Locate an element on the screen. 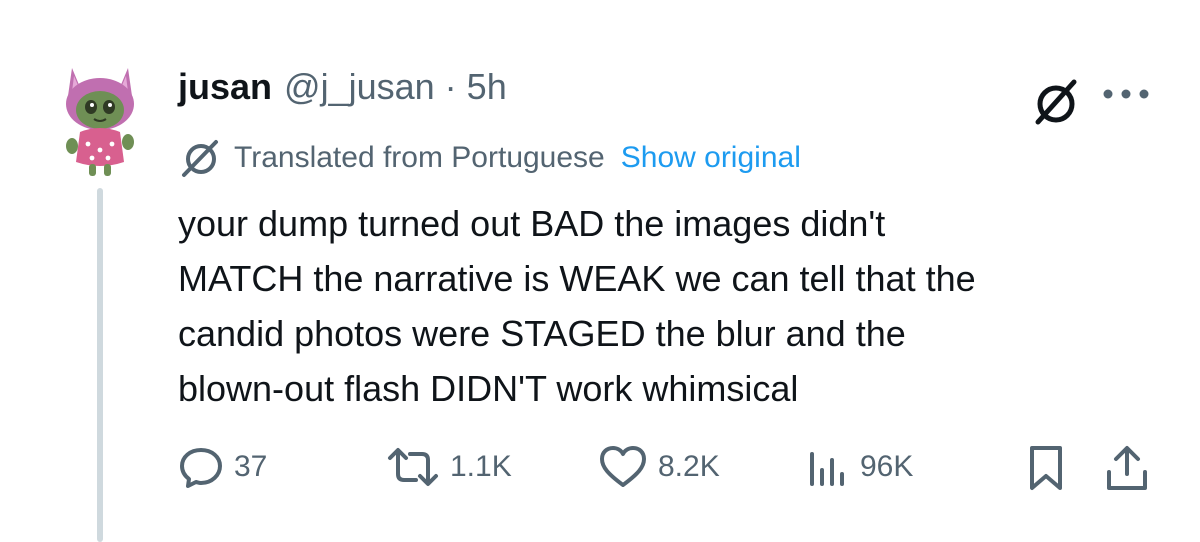  thread-connector-line is located at coordinates (100, 365).